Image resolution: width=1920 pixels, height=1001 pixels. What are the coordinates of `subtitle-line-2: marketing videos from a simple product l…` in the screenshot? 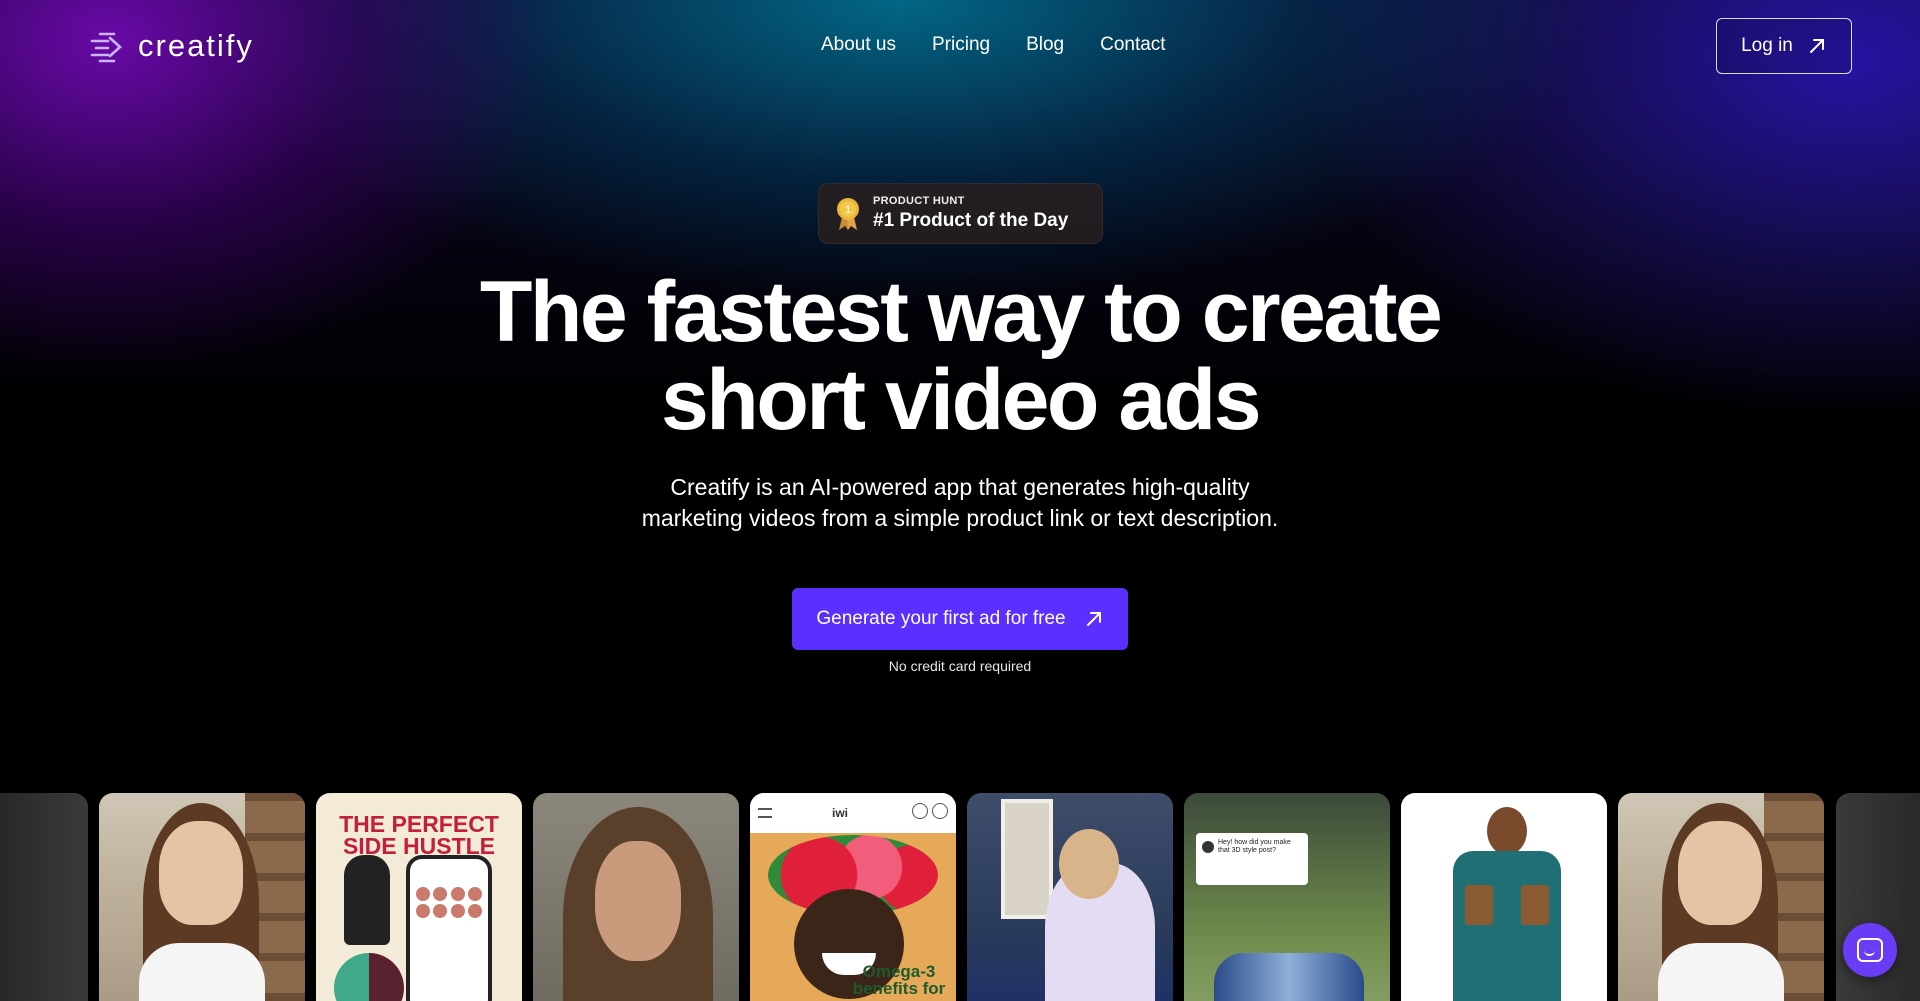 It's located at (960, 518).